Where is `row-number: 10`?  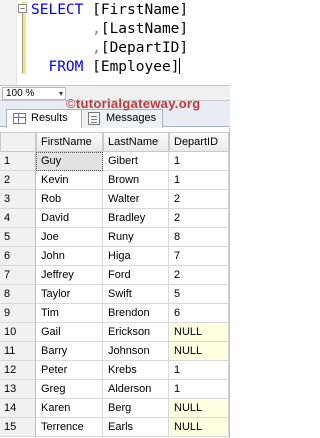 row-number: 10 is located at coordinates (18, 332).